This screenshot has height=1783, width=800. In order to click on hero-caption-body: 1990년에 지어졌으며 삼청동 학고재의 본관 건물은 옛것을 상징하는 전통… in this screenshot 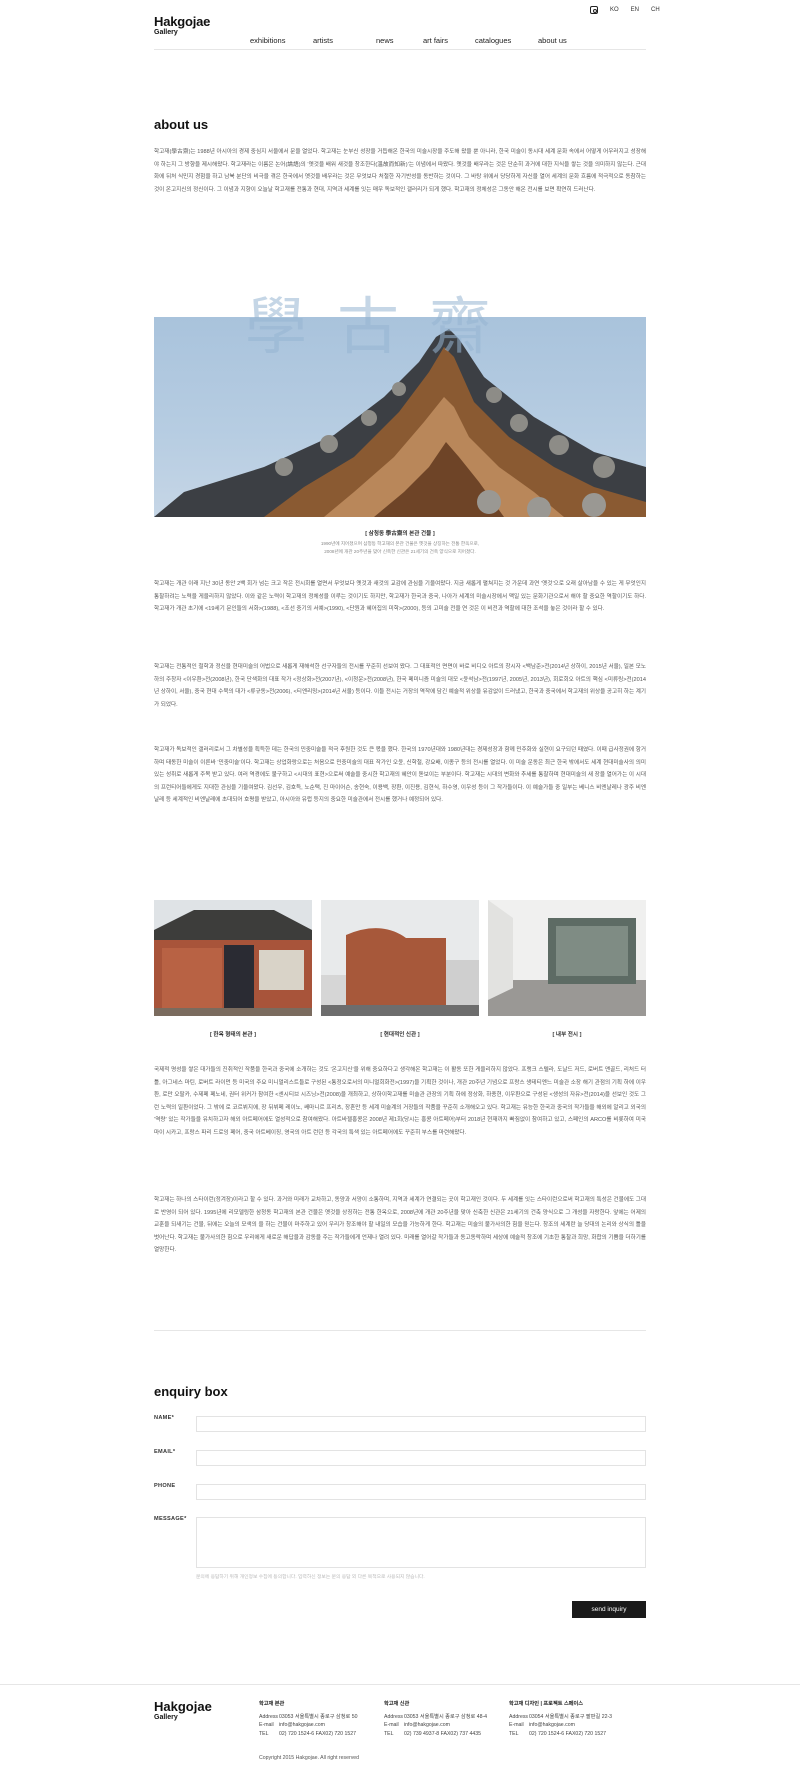, I will do `click(400, 548)`.